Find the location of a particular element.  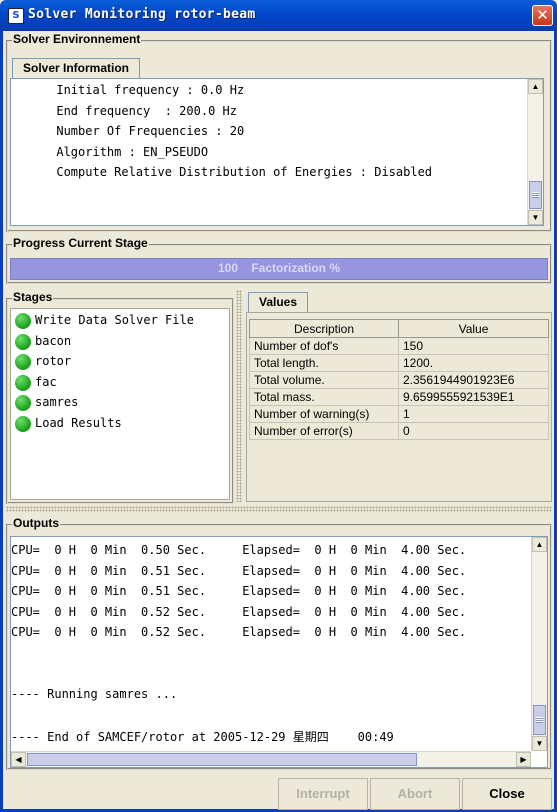

solver-info-line: Algorithm : EN_PSEUDO is located at coordinates (111, 151).